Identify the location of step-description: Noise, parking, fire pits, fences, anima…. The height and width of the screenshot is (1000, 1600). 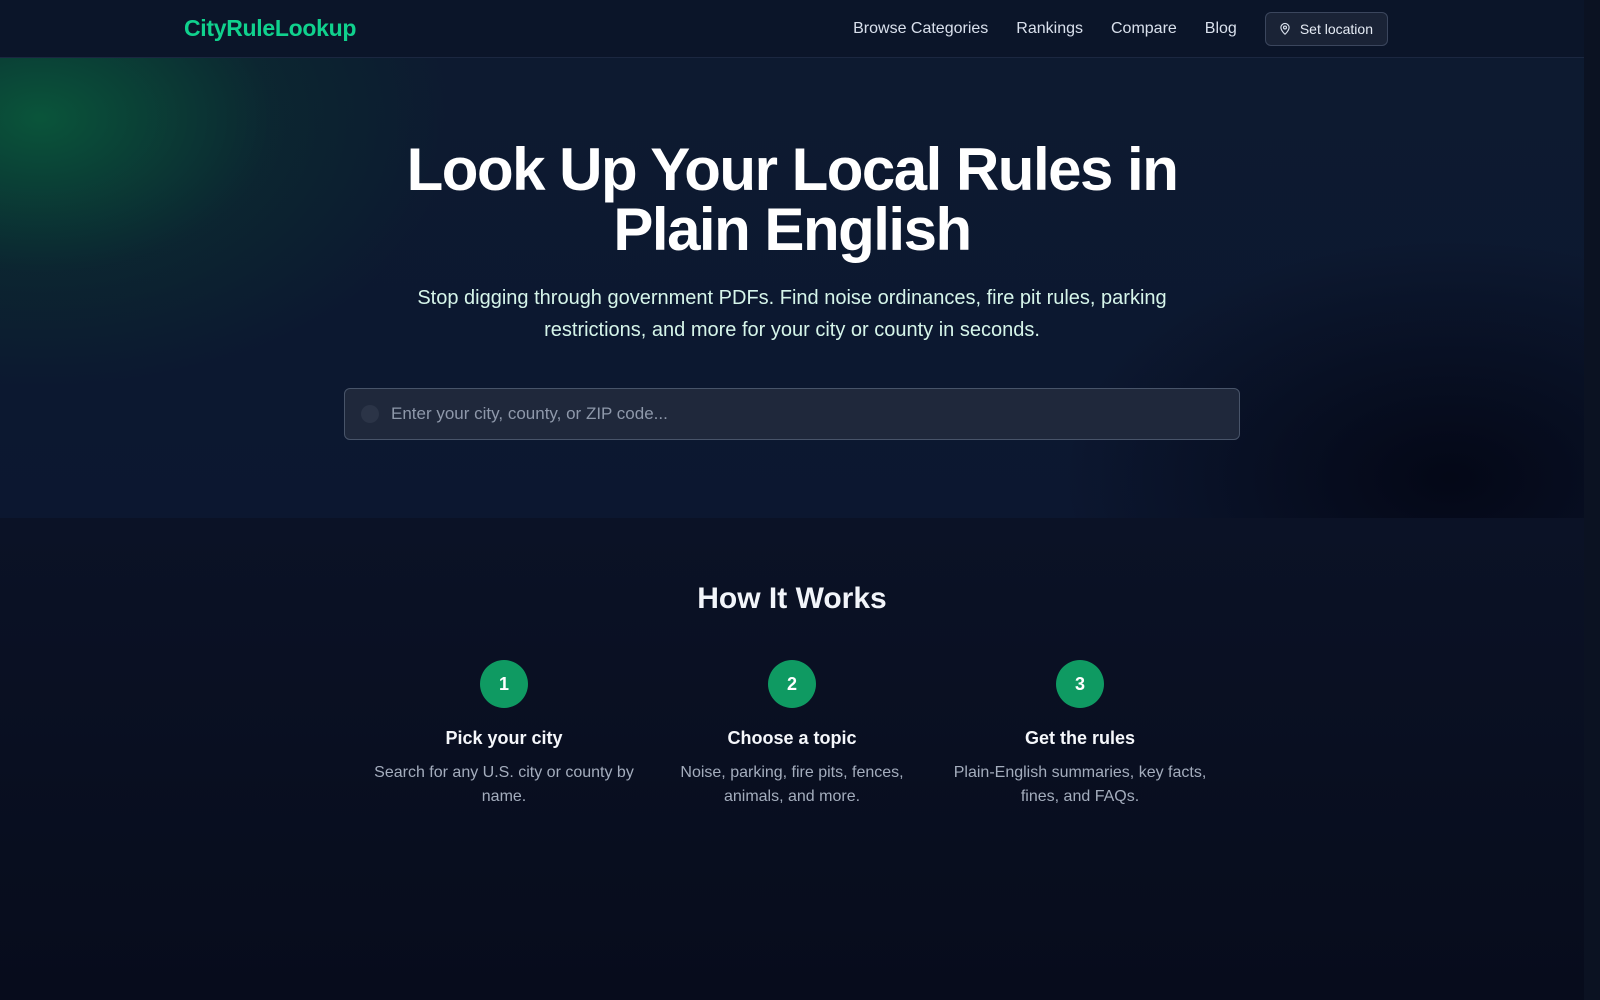
(792, 784).